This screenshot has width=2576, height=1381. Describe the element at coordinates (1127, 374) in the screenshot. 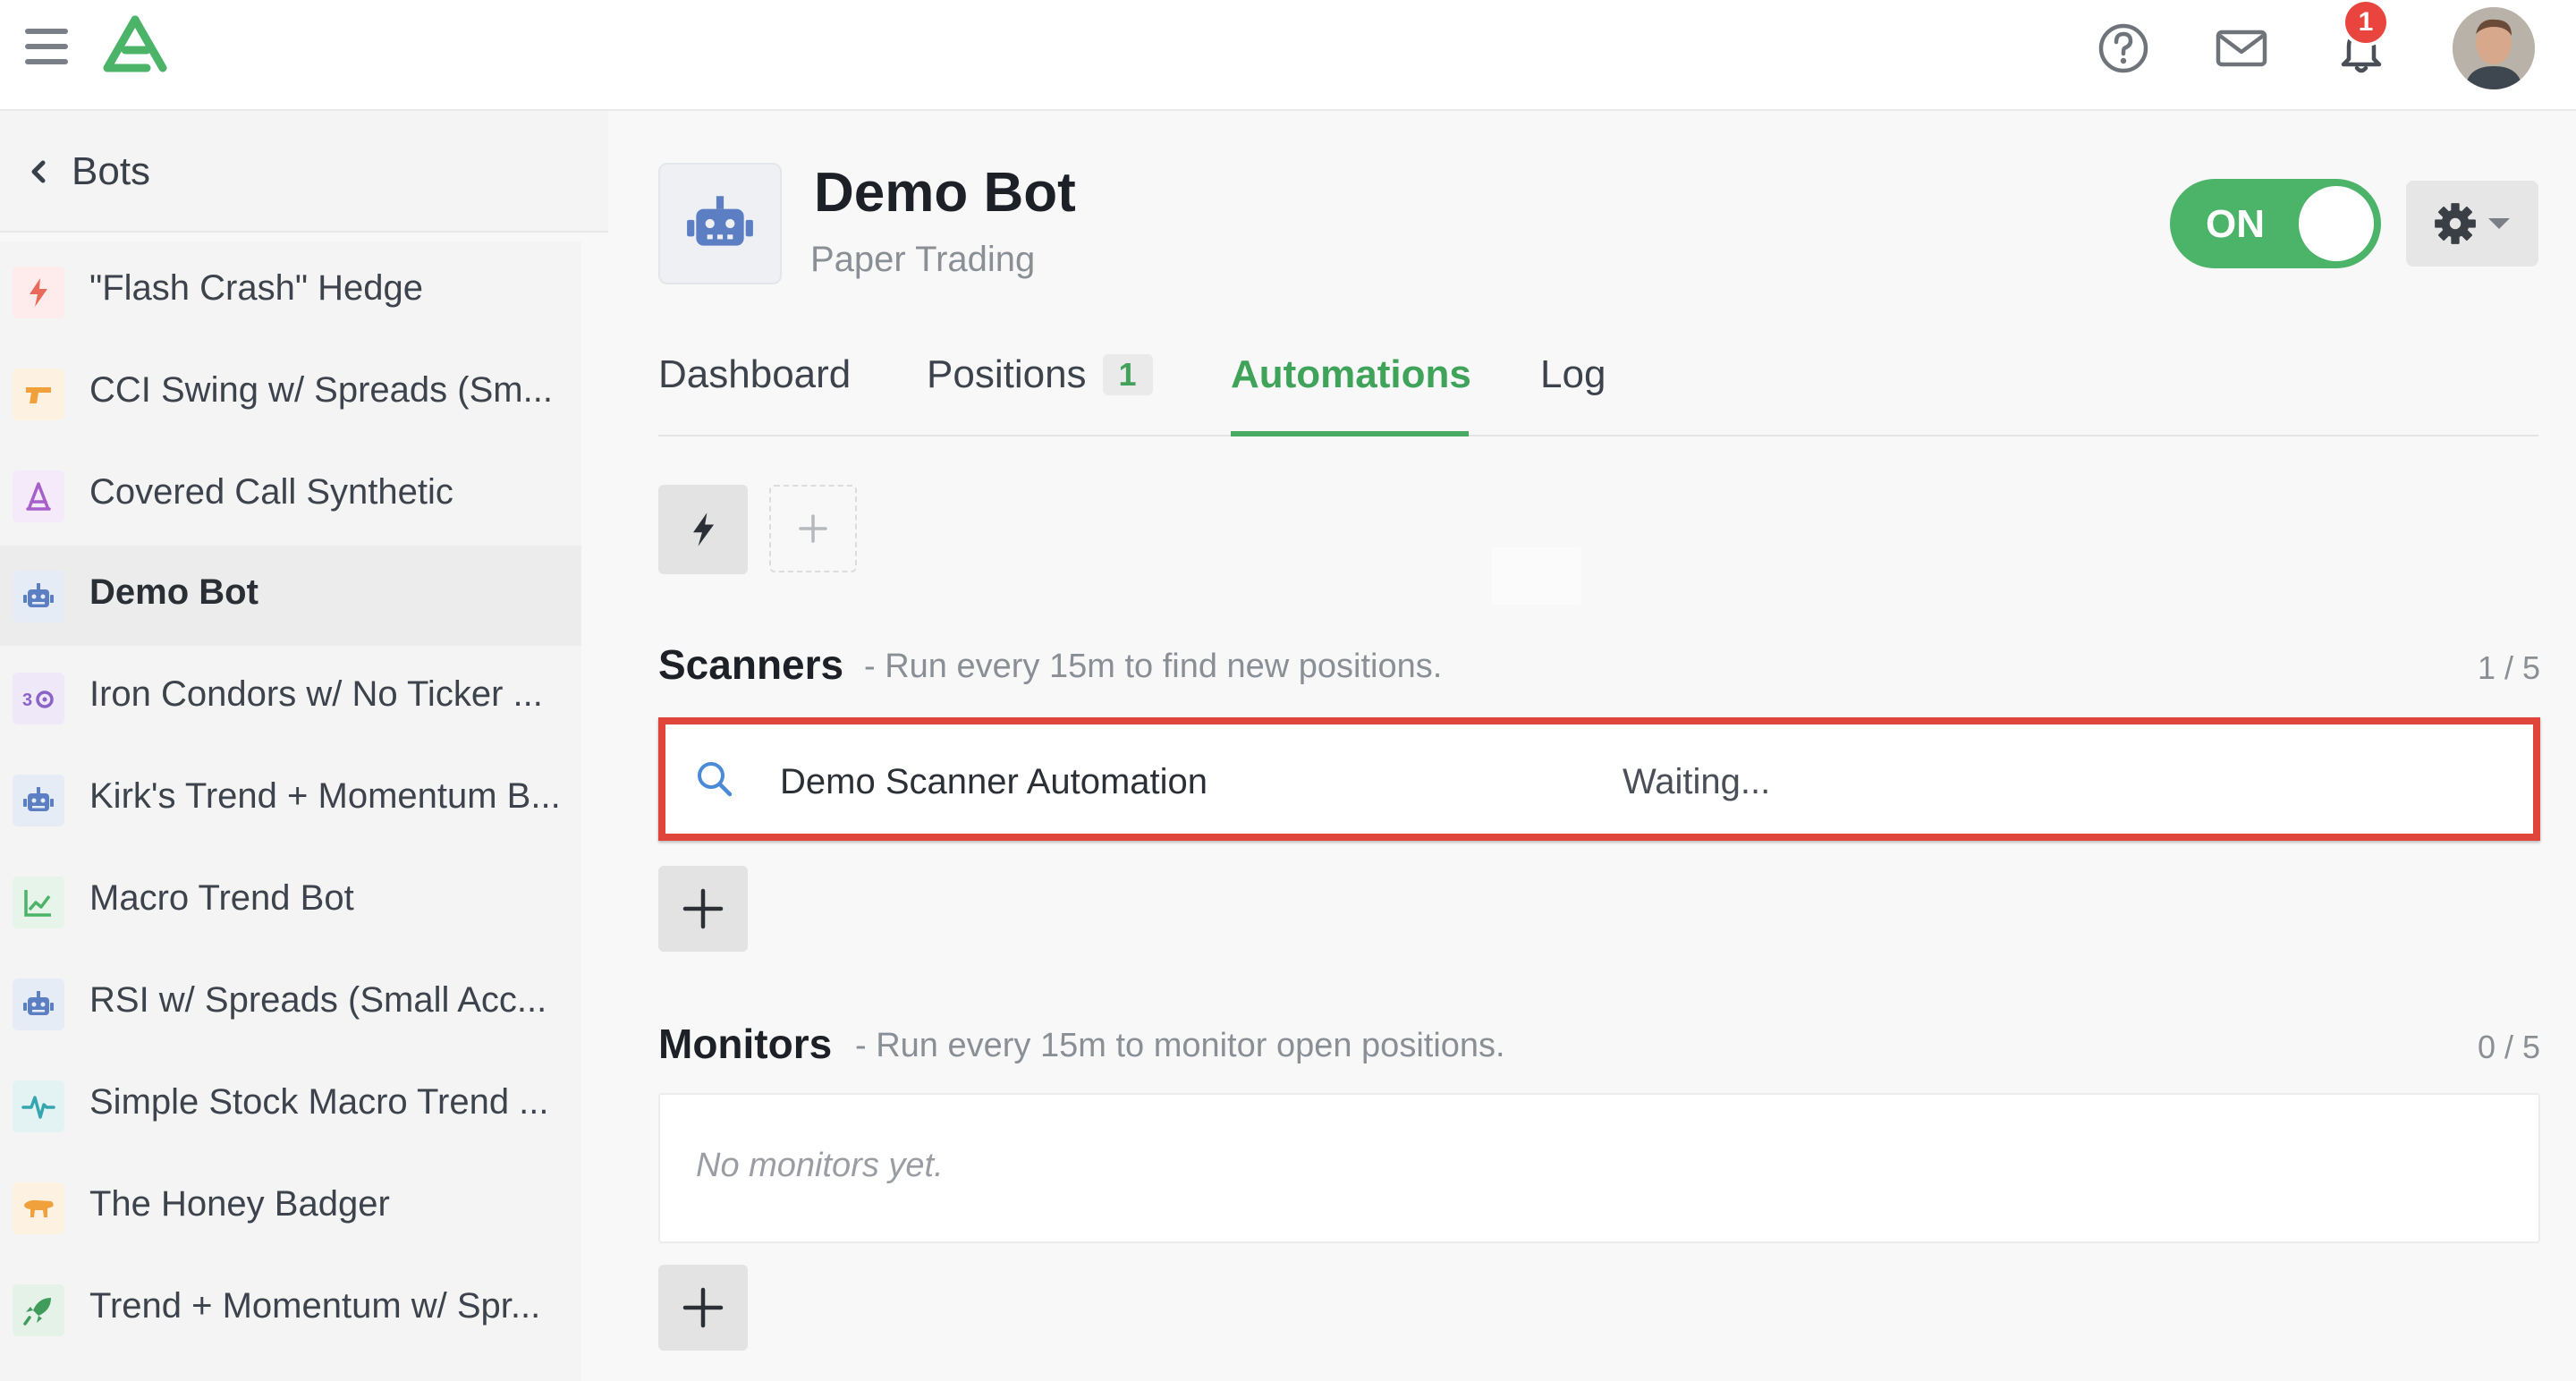

I see `positions-count-badge: 1` at that location.